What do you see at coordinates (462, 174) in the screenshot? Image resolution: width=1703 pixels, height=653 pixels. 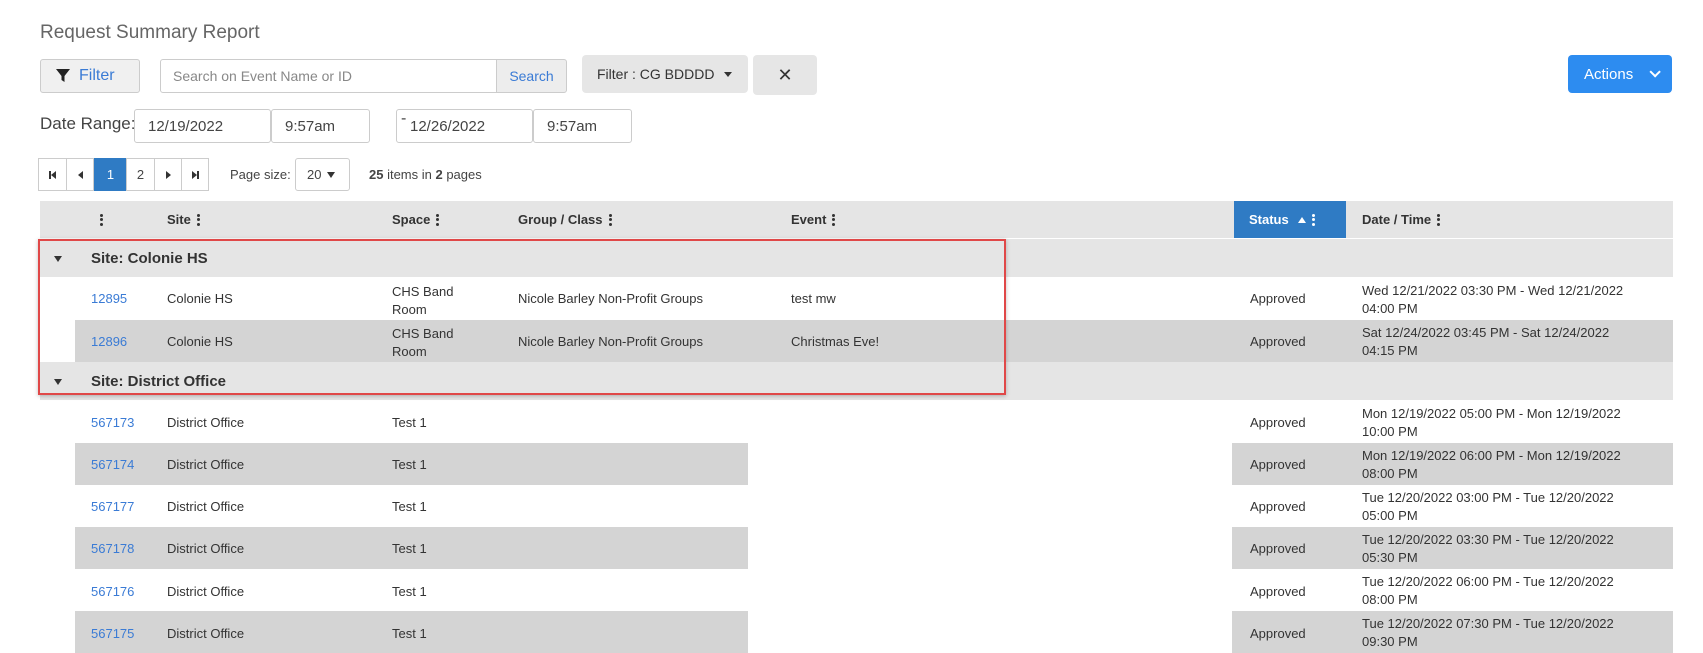 I see `items-text-end: pages` at bounding box center [462, 174].